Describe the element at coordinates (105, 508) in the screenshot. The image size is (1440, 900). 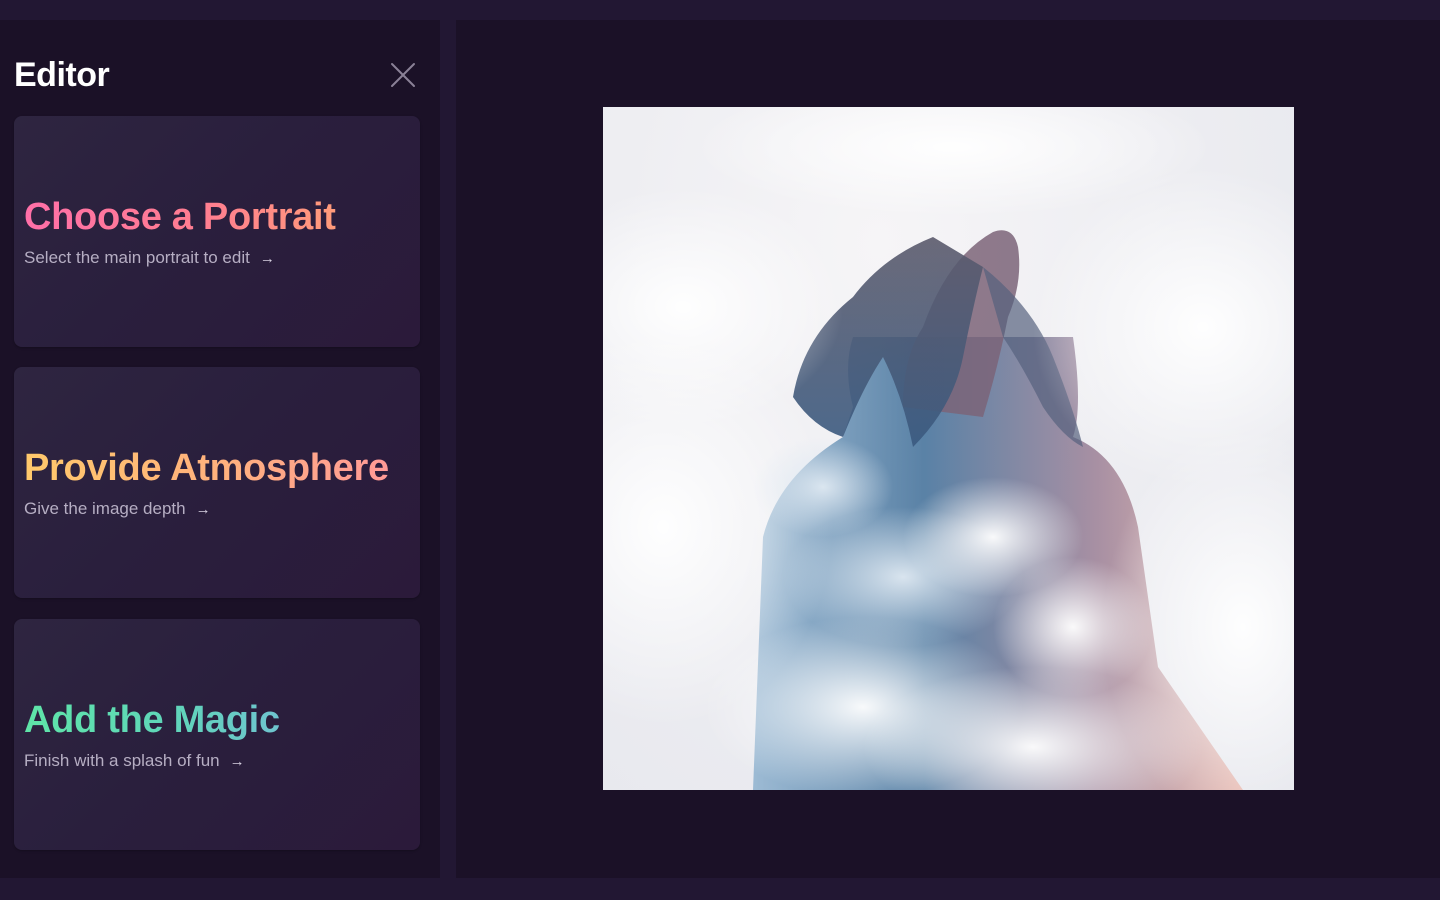
I see `step-card-subtitle-text: Give the image depth` at that location.